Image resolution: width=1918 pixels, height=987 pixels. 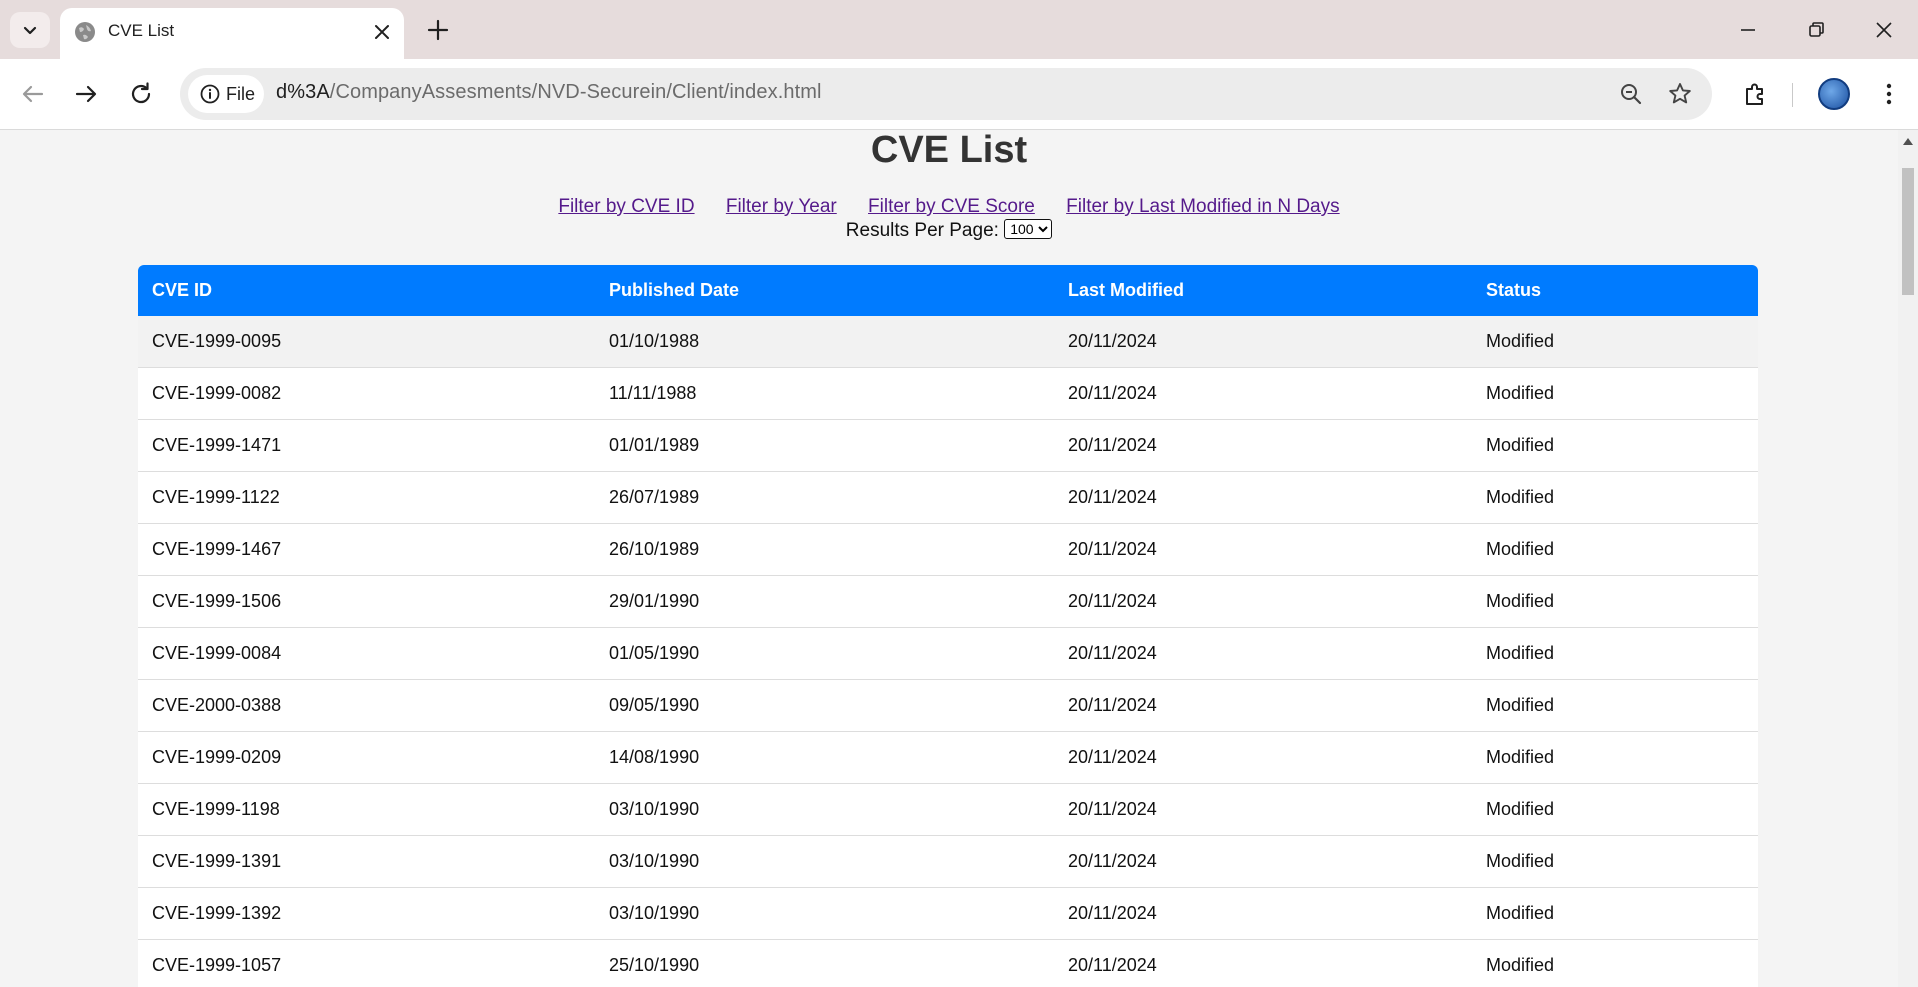 What do you see at coordinates (232, 33) in the screenshot?
I see `browser-tab: CVE List` at bounding box center [232, 33].